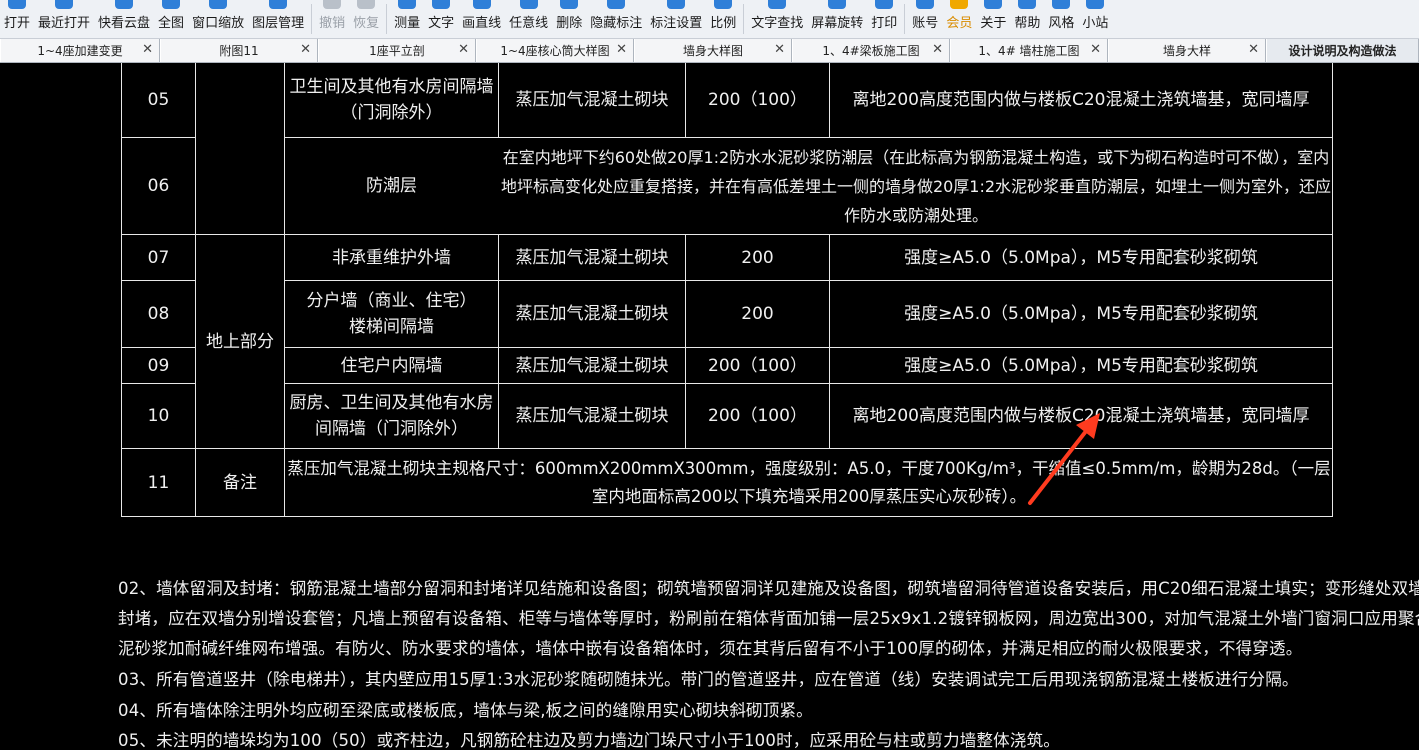  I want to click on toolbar-button: 隐藏标注, so click(616, 19).